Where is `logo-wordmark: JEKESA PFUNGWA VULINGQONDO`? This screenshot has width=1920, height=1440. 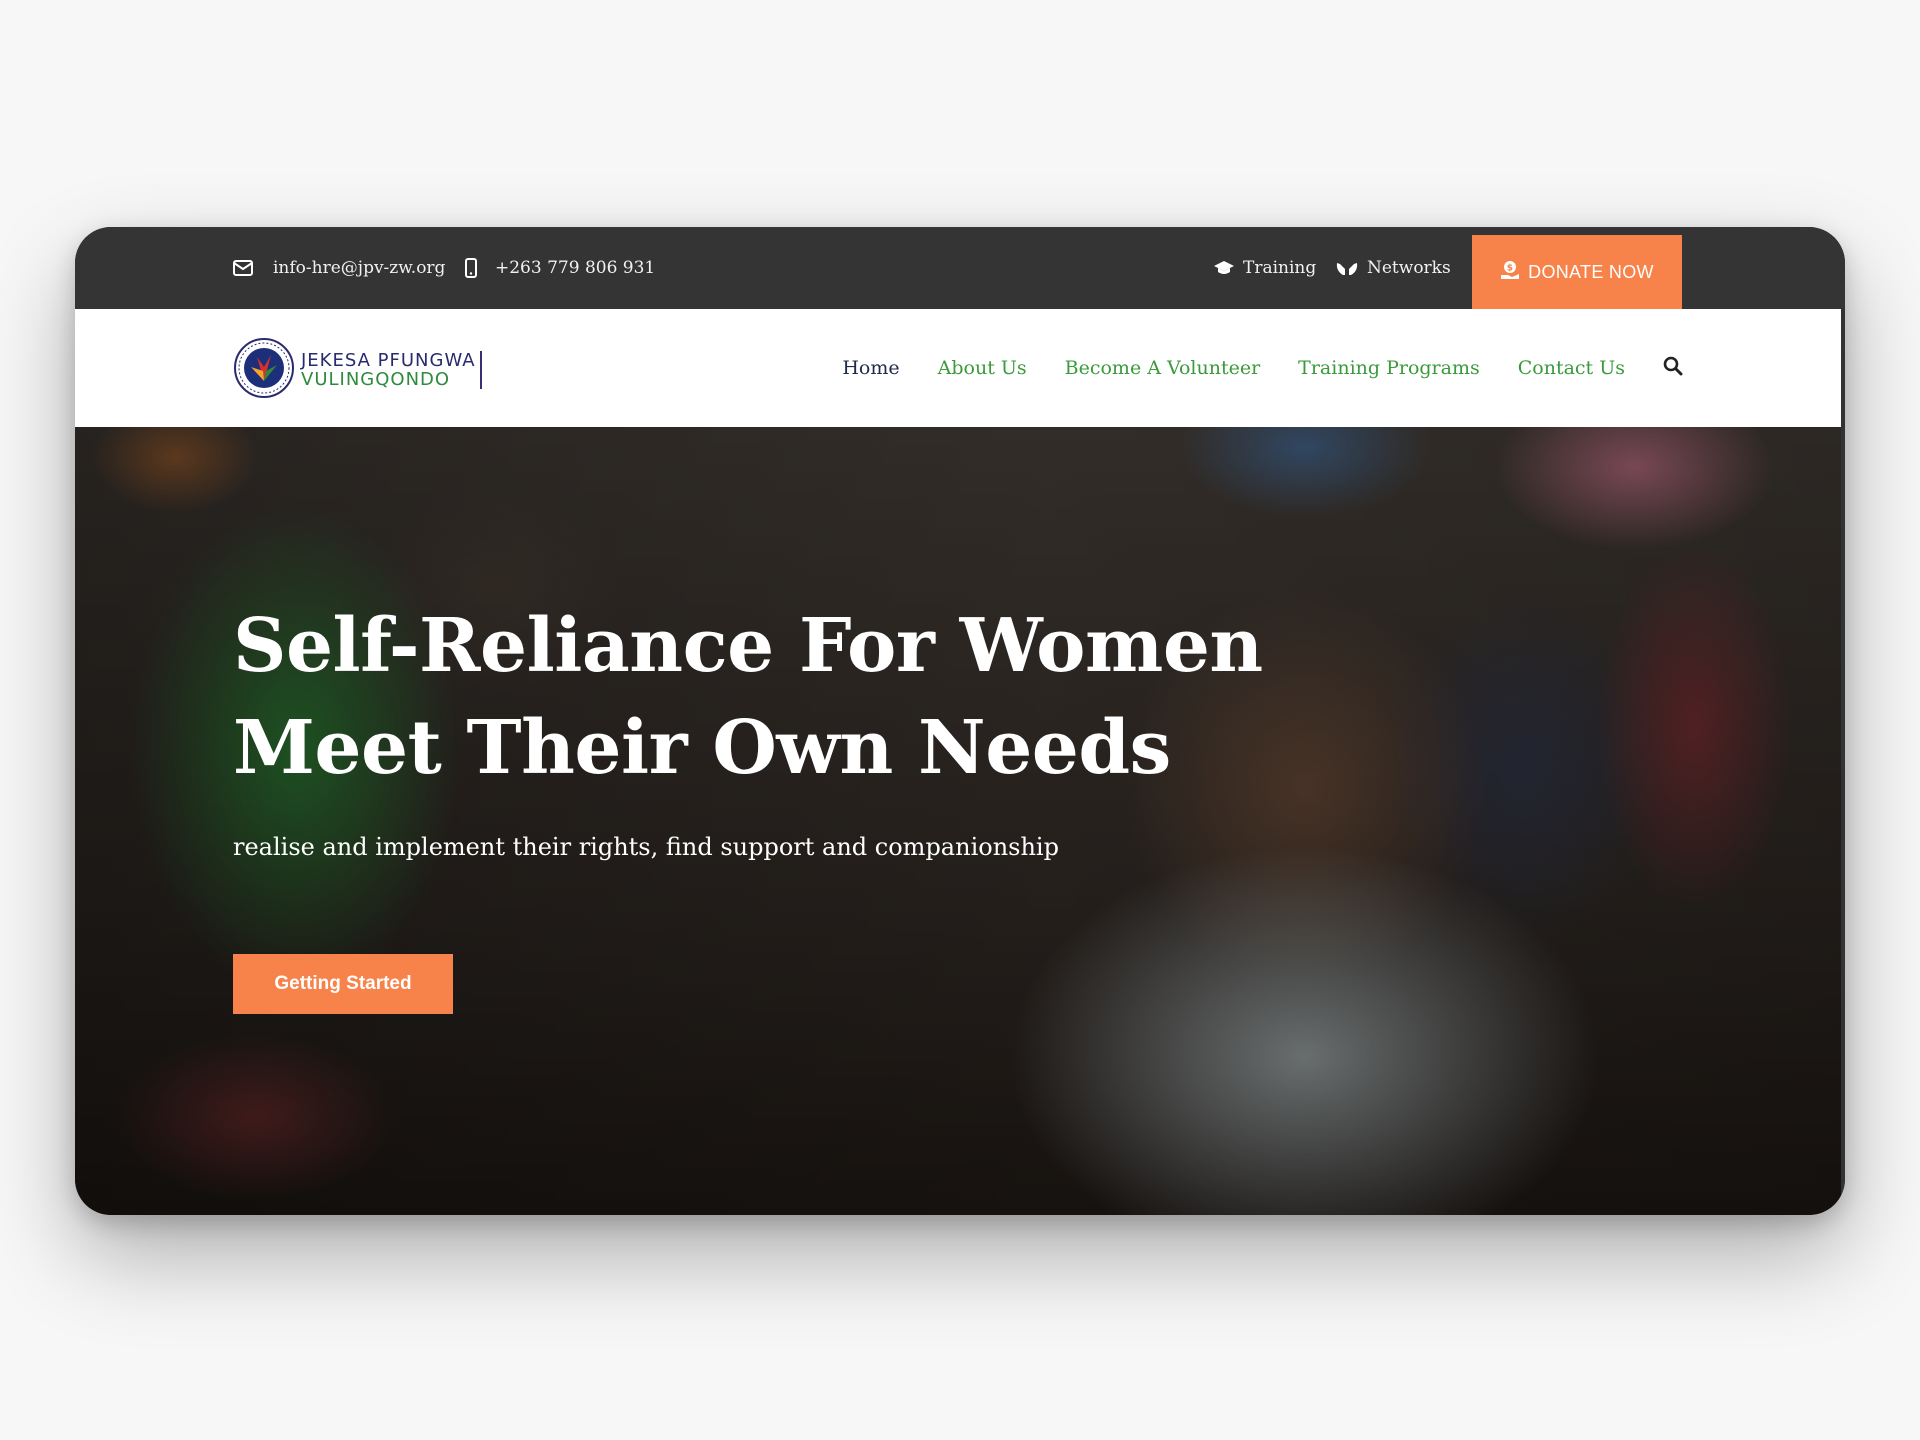
logo-wordmark: JEKESA PFUNGWA VULINGQONDO is located at coordinates (391, 370).